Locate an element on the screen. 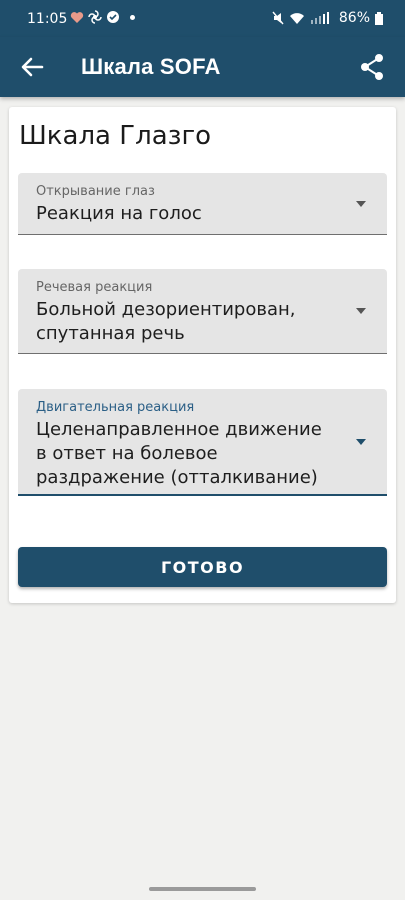  notification-icons is located at coordinates (102, 17).